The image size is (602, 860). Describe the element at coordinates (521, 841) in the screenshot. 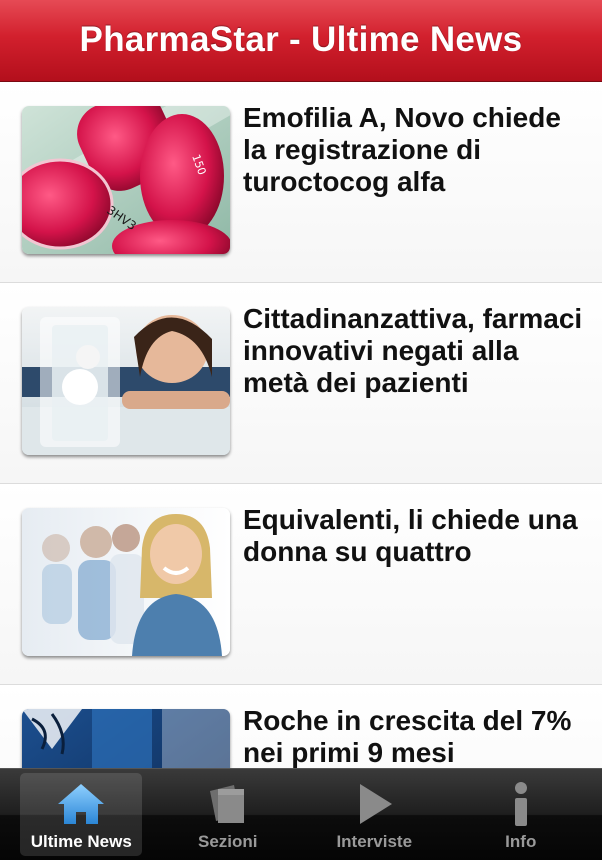

I see `tab-label: Info` at that location.